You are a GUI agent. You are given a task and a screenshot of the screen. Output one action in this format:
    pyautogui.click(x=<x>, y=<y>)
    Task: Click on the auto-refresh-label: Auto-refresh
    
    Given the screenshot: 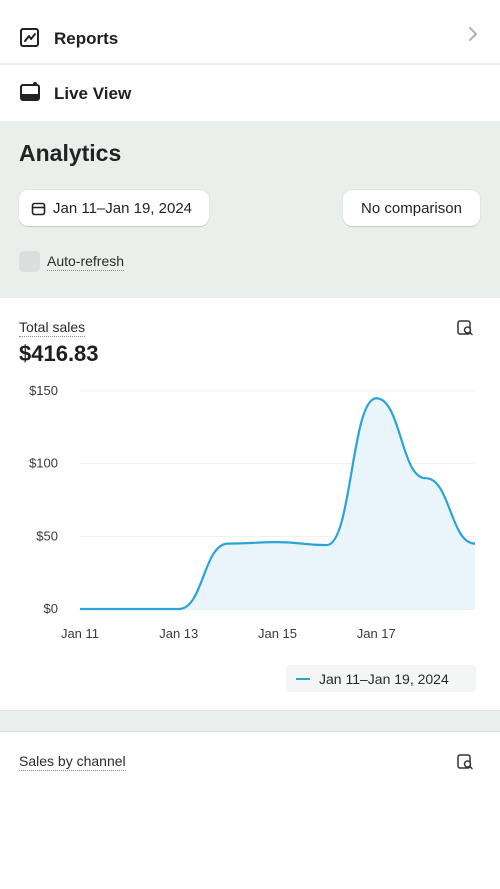 What is the action you would take?
    pyautogui.click(x=86, y=262)
    